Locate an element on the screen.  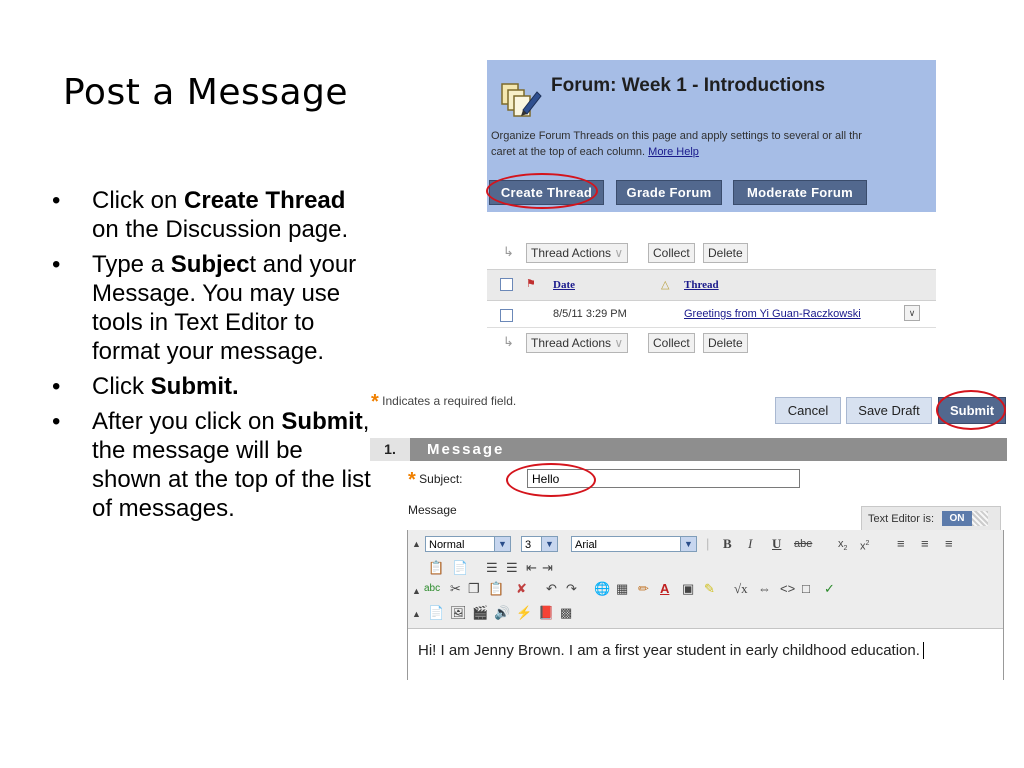
bullet-text: on the Discussion page. is located at coordinates (220, 229).